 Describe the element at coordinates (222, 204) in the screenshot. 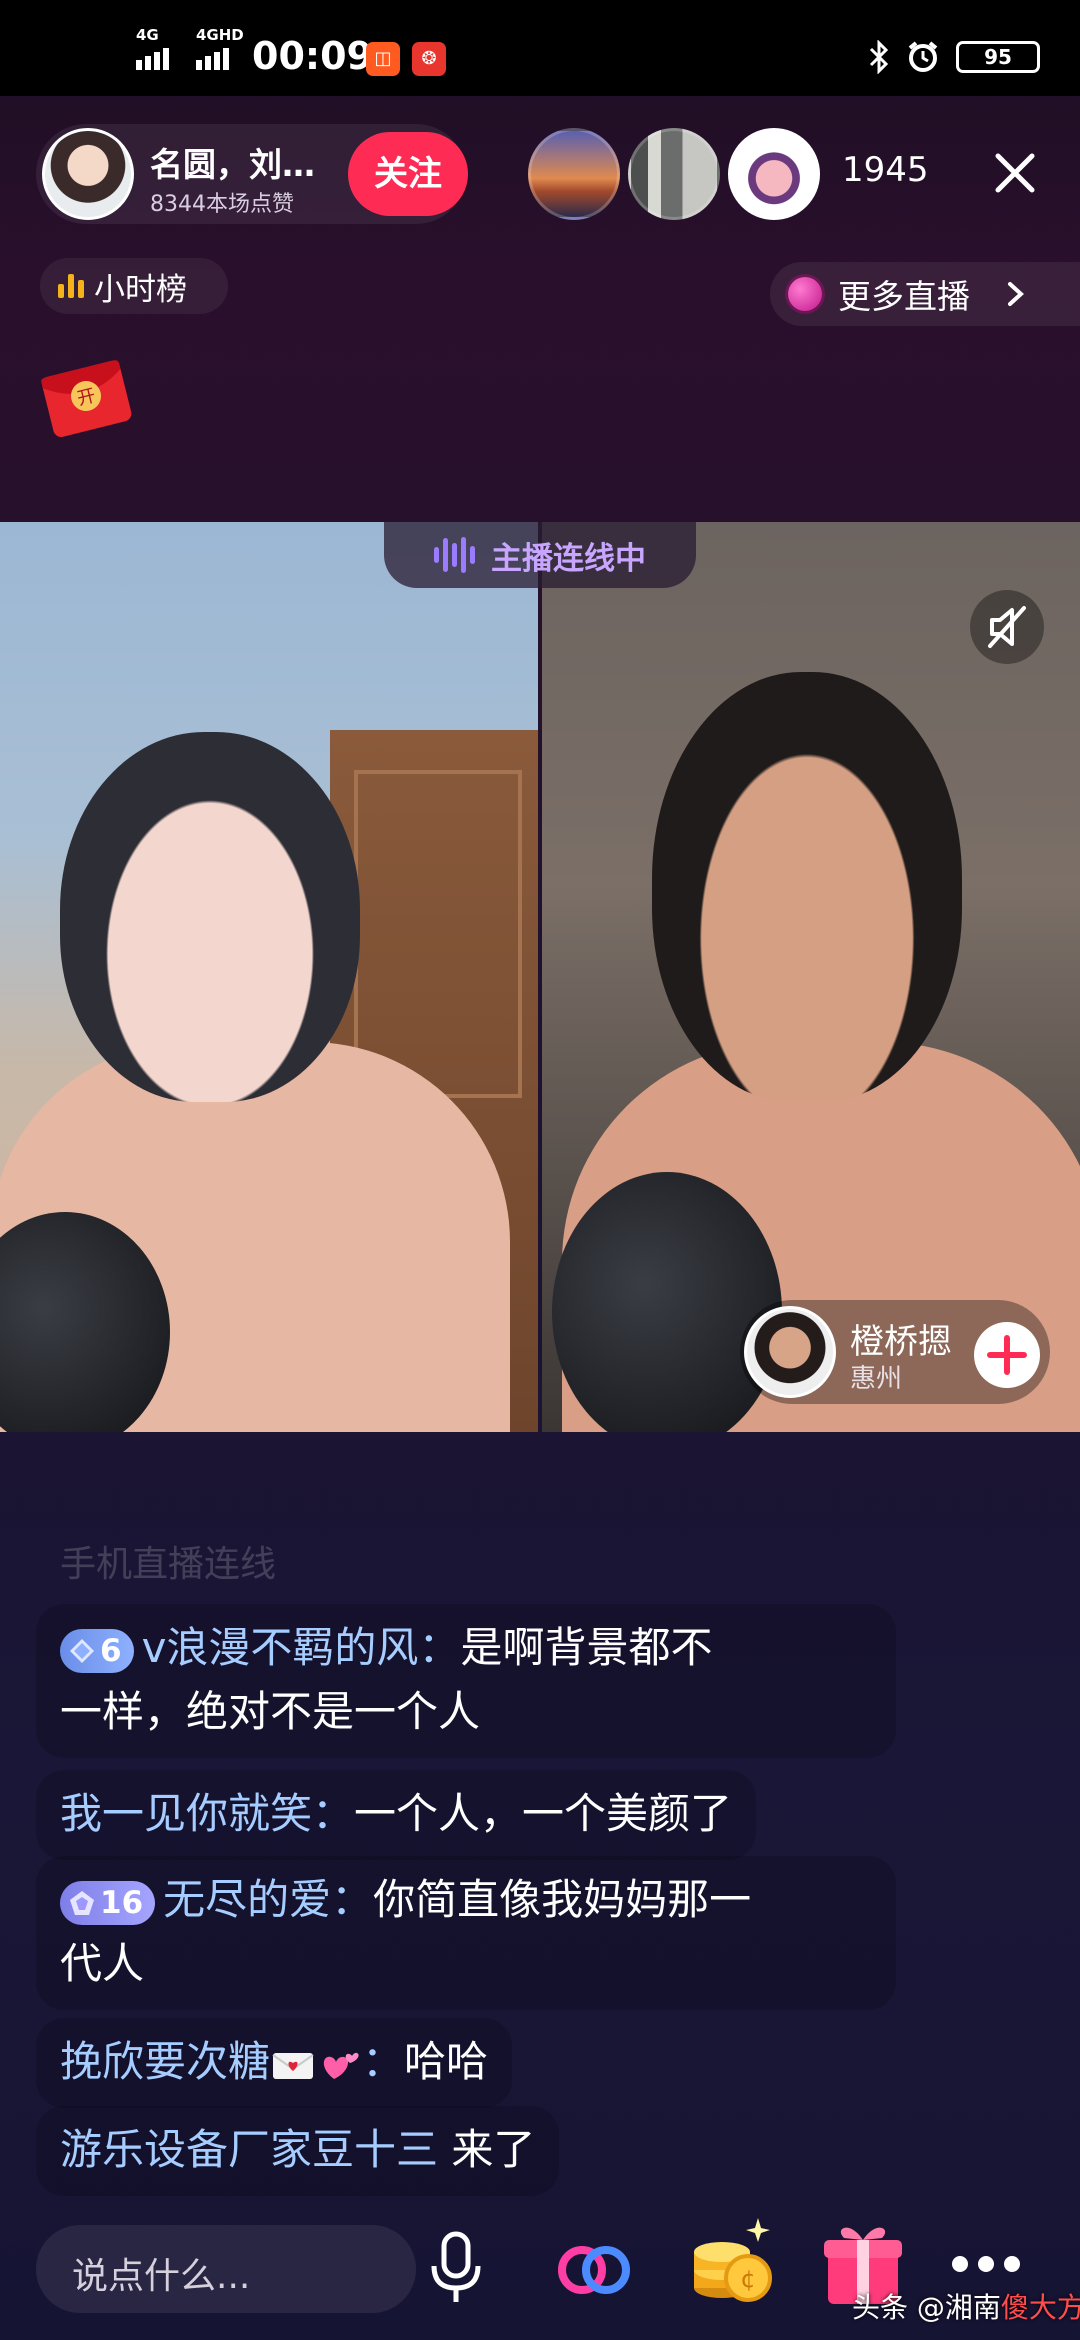

I see `host-likes: 8344本场点赞` at that location.